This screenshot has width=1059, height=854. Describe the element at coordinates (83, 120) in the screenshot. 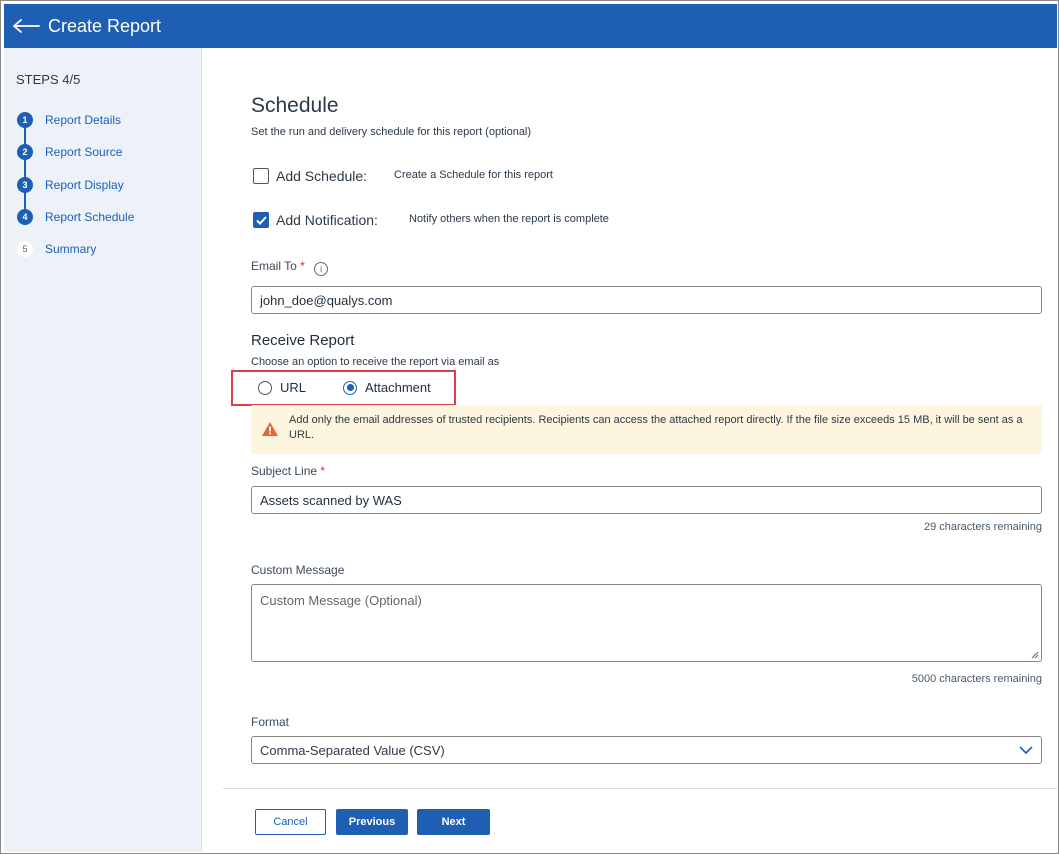

I see `step-label: Report Details` at that location.